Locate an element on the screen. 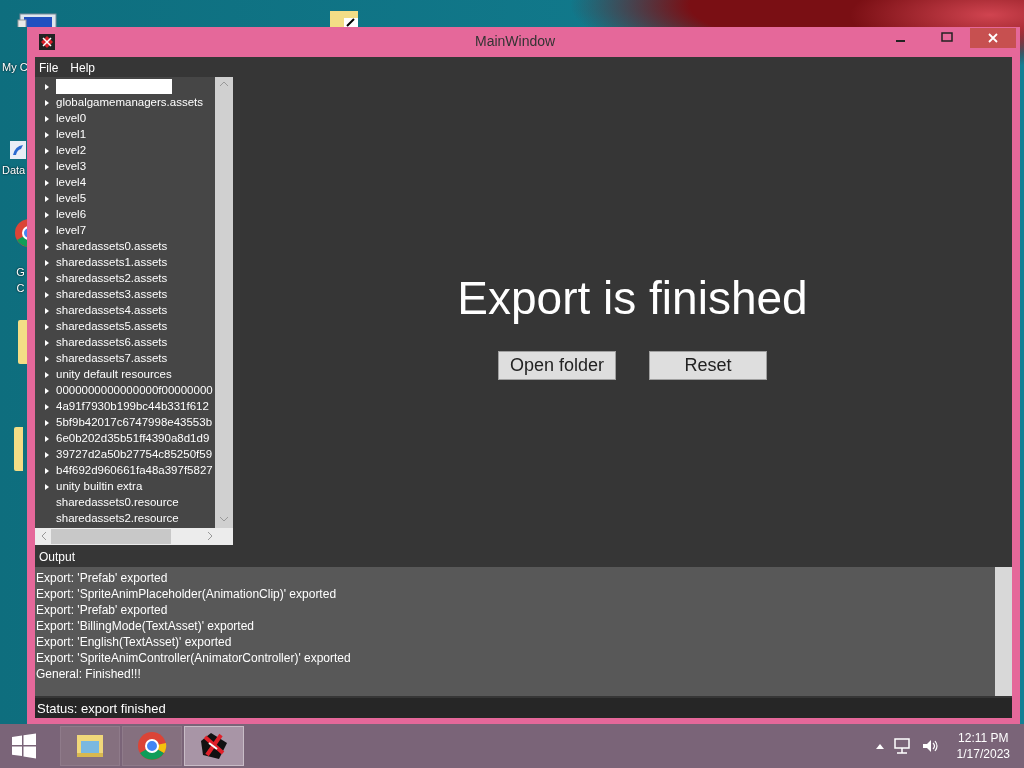 The height and width of the screenshot is (768, 1024). tray-arrow-icon is located at coordinates (879, 746).